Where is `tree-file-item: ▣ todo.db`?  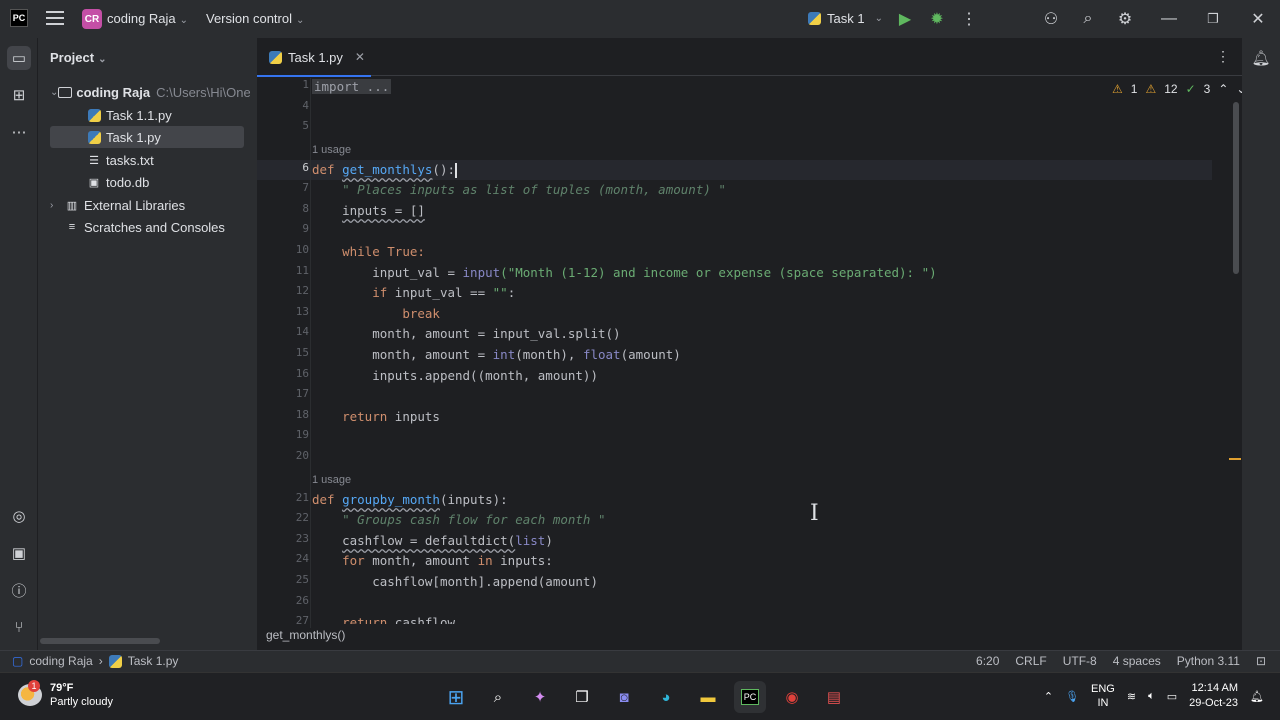 tree-file-item: ▣ todo.db is located at coordinates (166, 182).